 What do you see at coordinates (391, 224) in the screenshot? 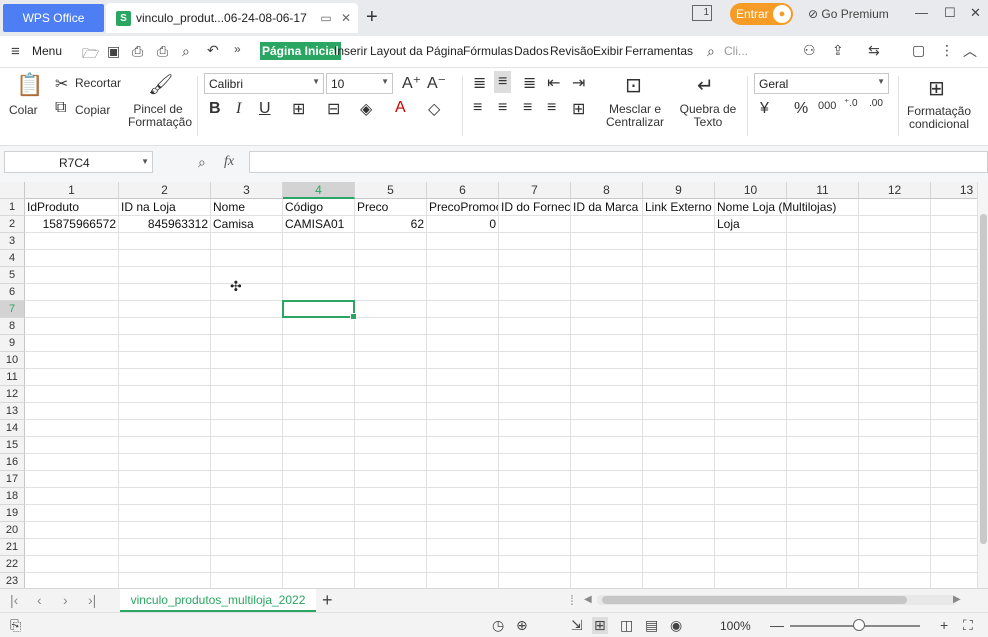
I see `table-cell: 62` at bounding box center [391, 224].